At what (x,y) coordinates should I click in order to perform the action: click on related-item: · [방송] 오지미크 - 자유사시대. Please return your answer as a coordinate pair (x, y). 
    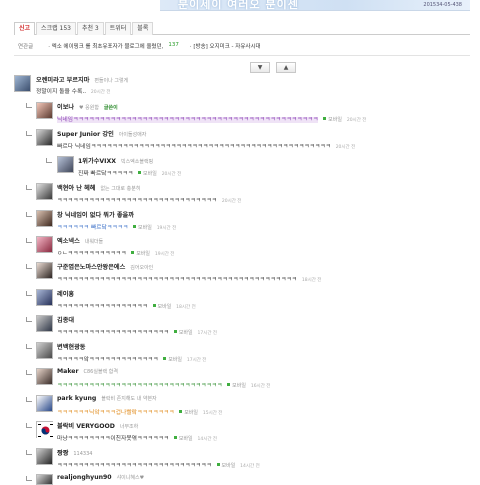
    Looking at the image, I should click on (225, 46).